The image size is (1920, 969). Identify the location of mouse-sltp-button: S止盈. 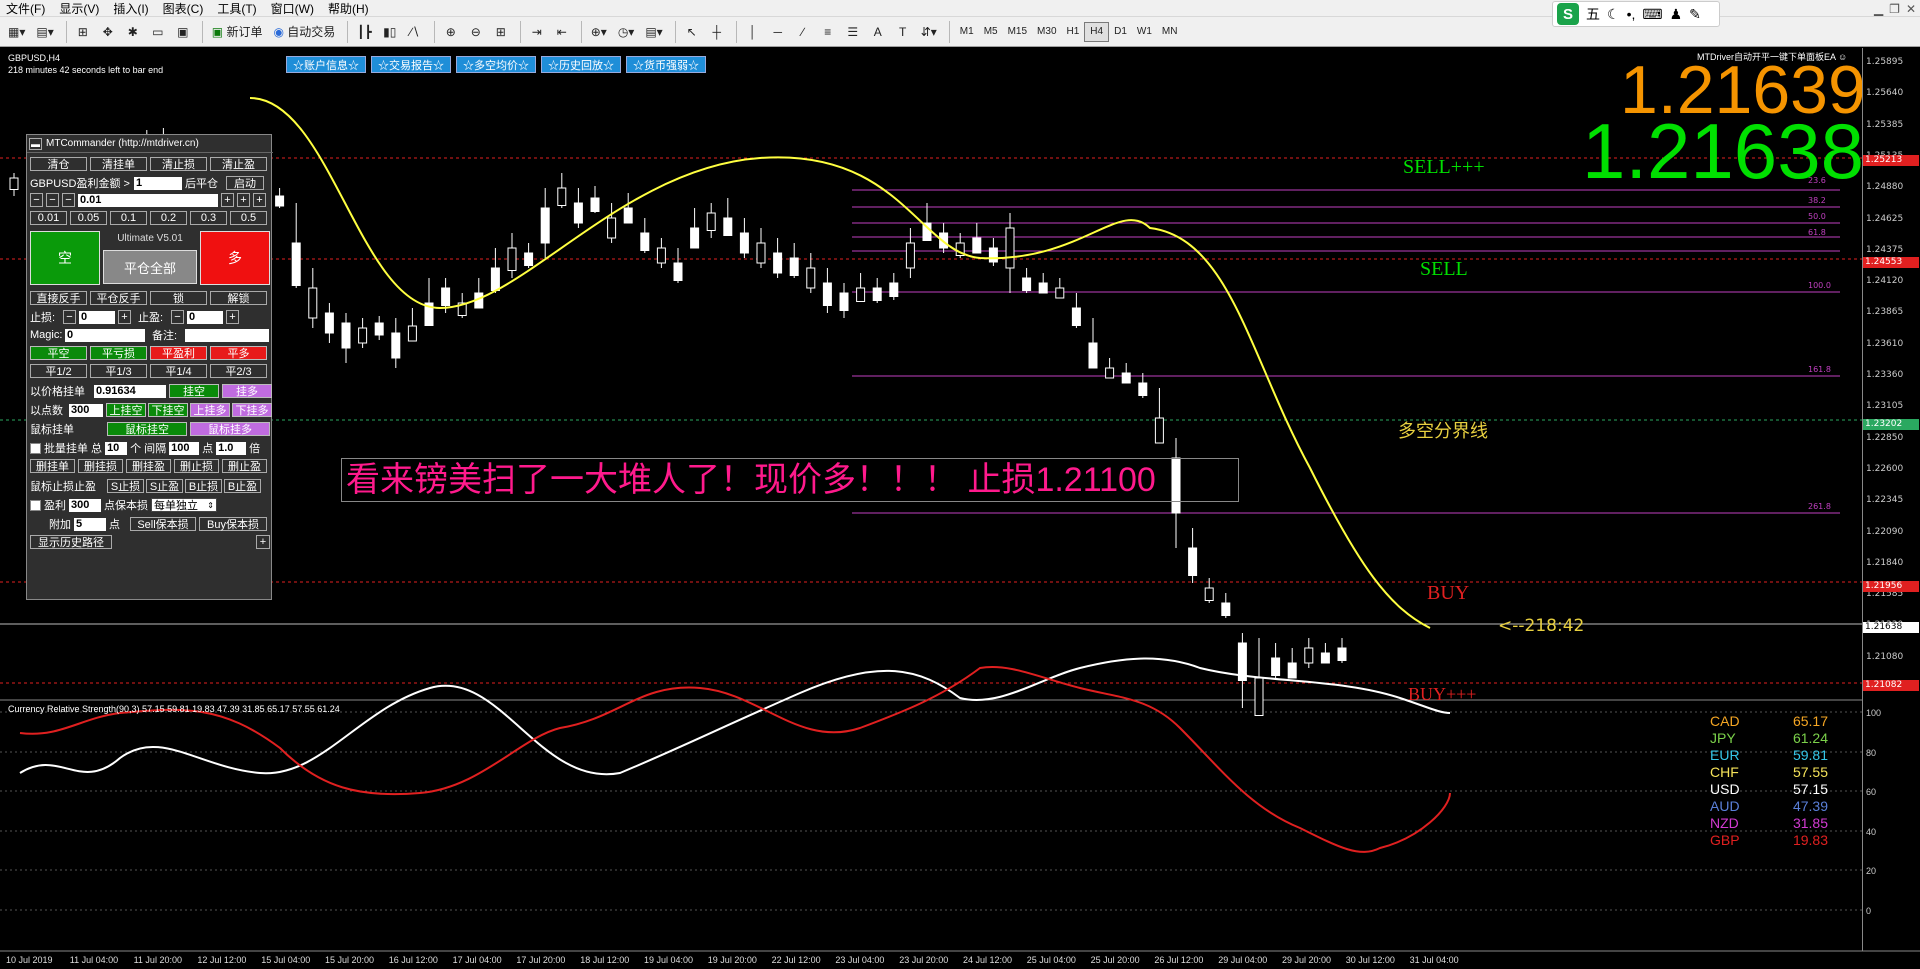
(164, 486).